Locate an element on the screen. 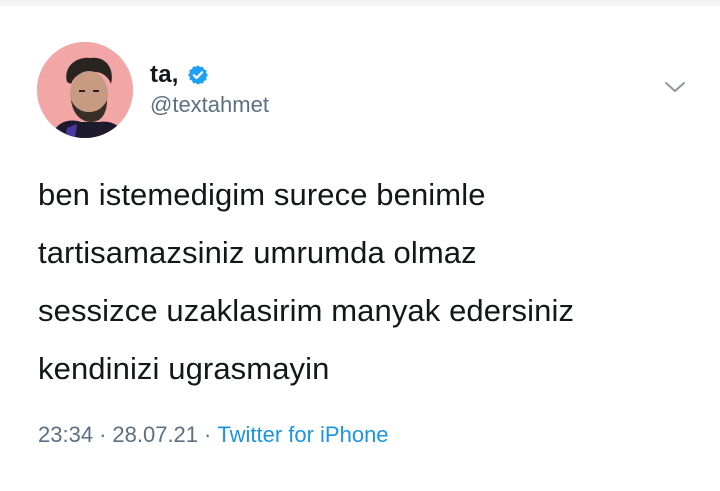 The height and width of the screenshot is (491, 720). avatar is located at coordinates (85, 90).